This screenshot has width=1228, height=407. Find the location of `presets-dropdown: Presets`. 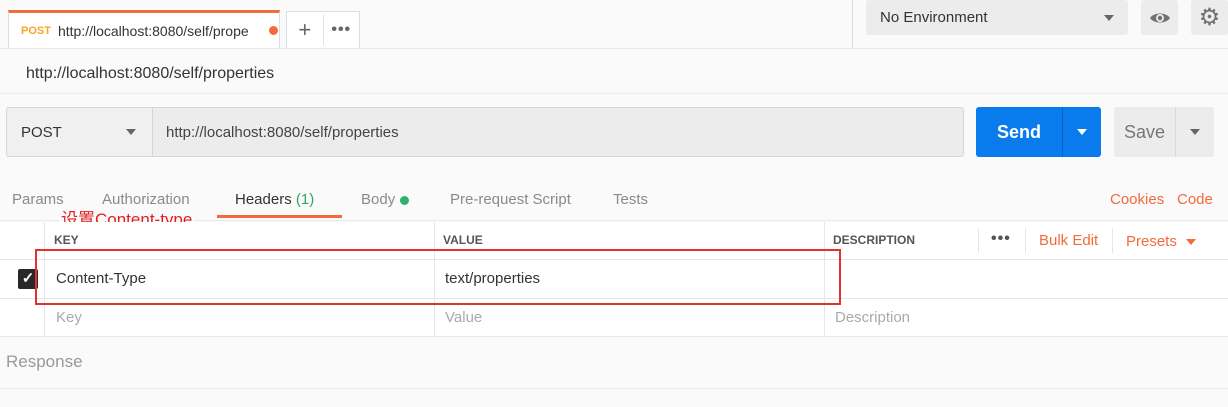

presets-dropdown: Presets is located at coordinates (1161, 241).